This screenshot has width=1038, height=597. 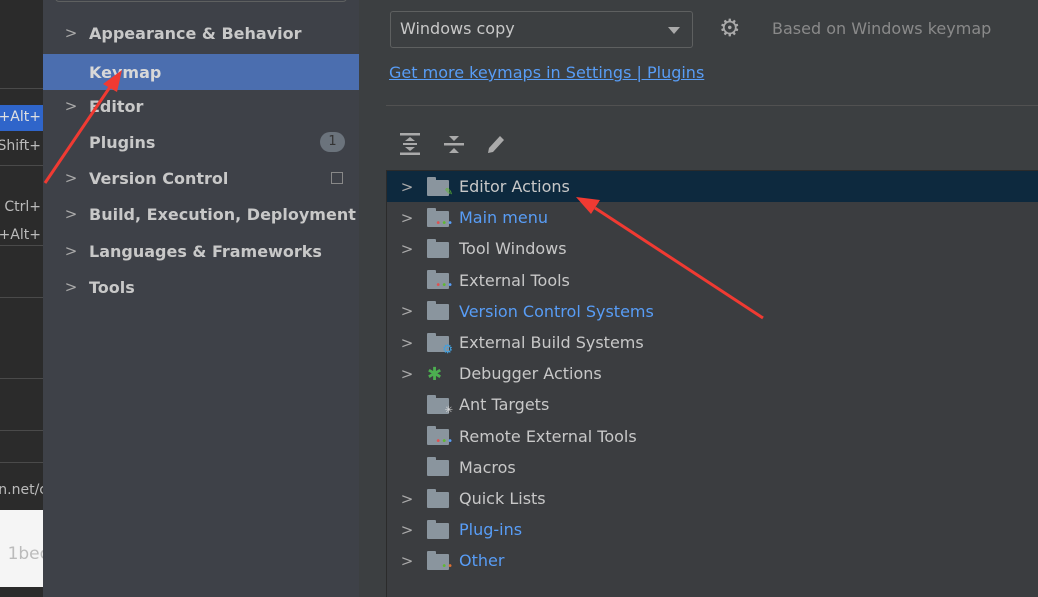 What do you see at coordinates (201, 1) in the screenshot?
I see `settings-search-input` at bounding box center [201, 1].